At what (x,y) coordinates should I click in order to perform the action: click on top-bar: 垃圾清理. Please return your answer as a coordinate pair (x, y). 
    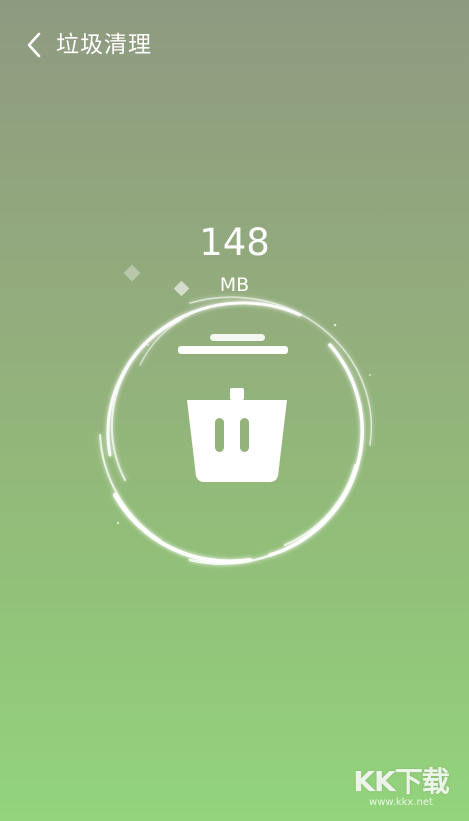
    Looking at the image, I should click on (234, 45).